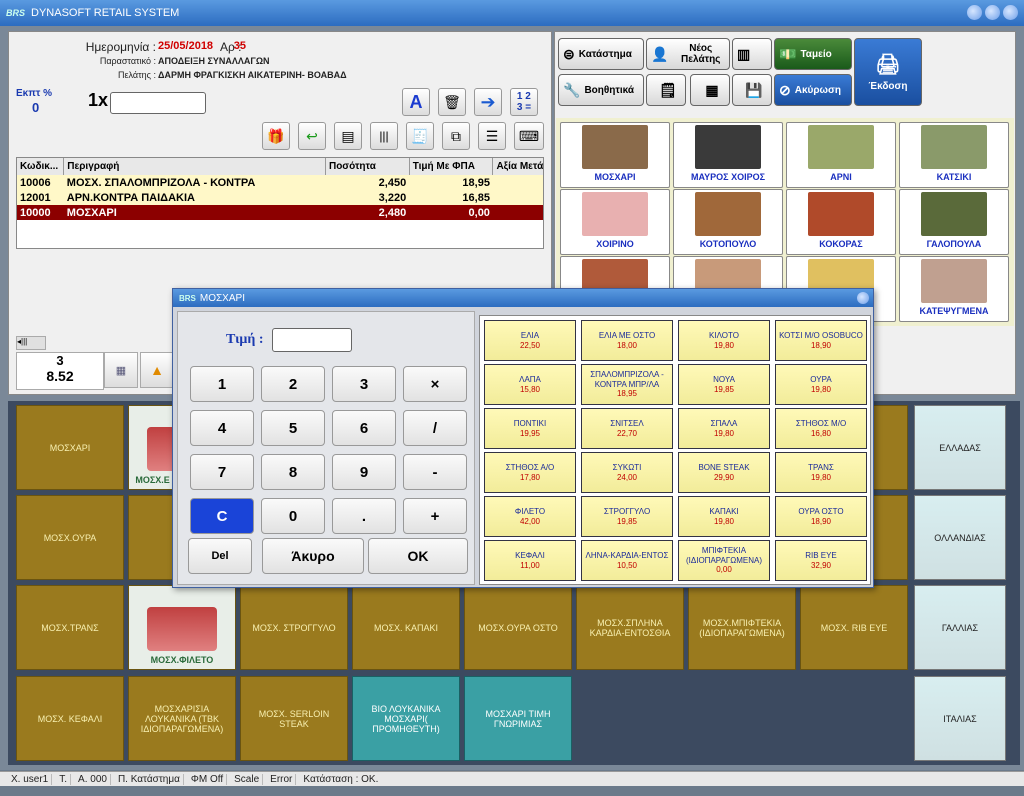 This screenshot has height=796, width=1024. I want to click on cut-price-button: ΚΕΦΑΛΙ 11,00, so click(530, 560).